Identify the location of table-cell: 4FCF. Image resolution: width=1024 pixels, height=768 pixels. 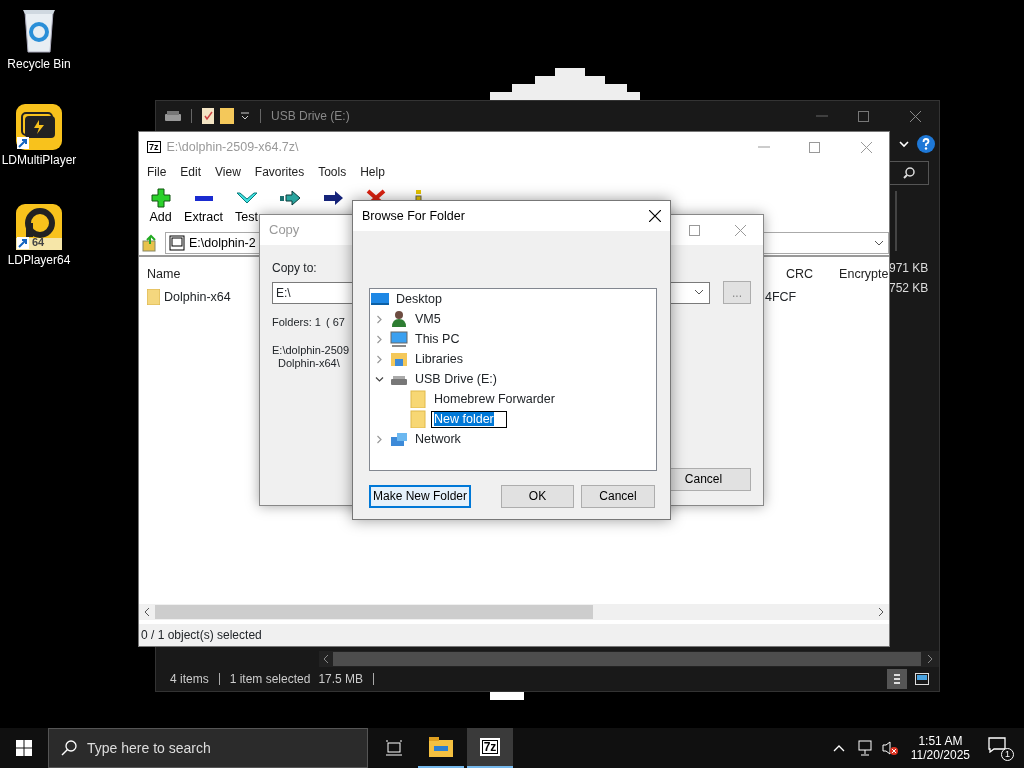
(780, 297).